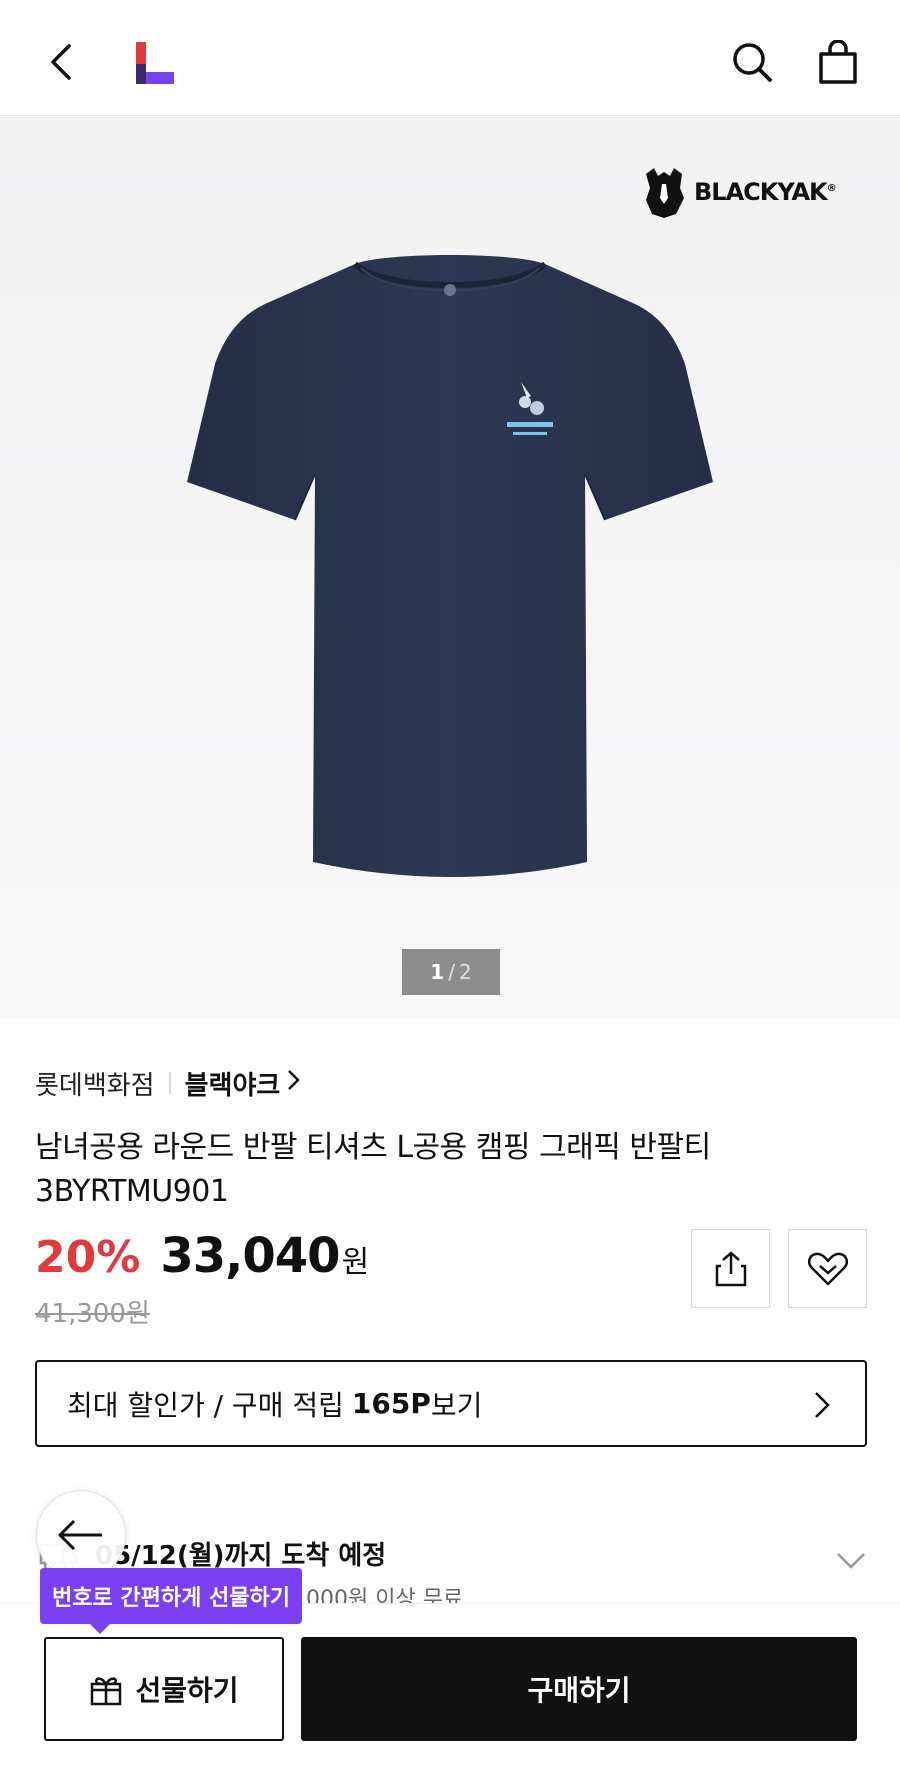 This screenshot has width=900, height=1774. Describe the element at coordinates (171, 1601) in the screenshot. I see `gift-tooltip: 번호로 간편하게 선물하기` at that location.